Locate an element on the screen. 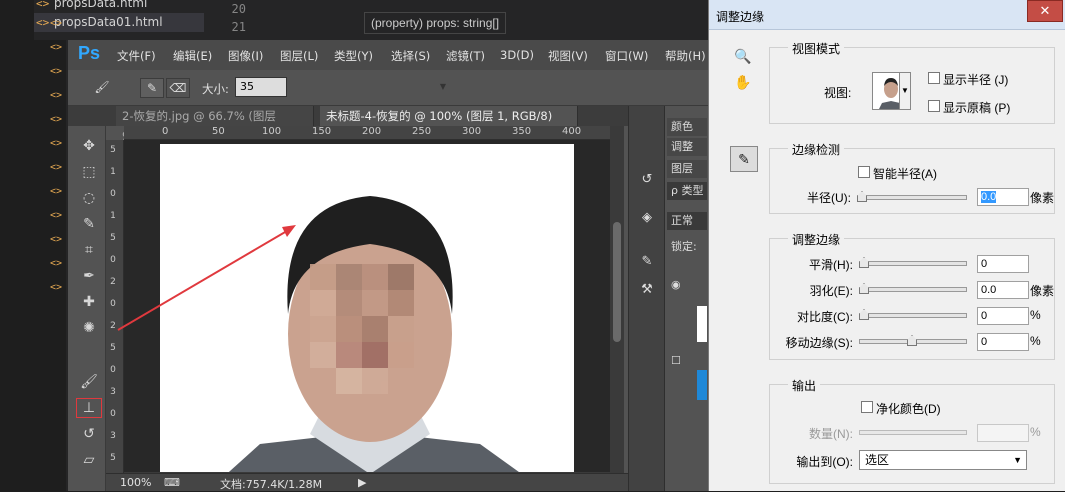  feather-value: 0.0 is located at coordinates (989, 290).